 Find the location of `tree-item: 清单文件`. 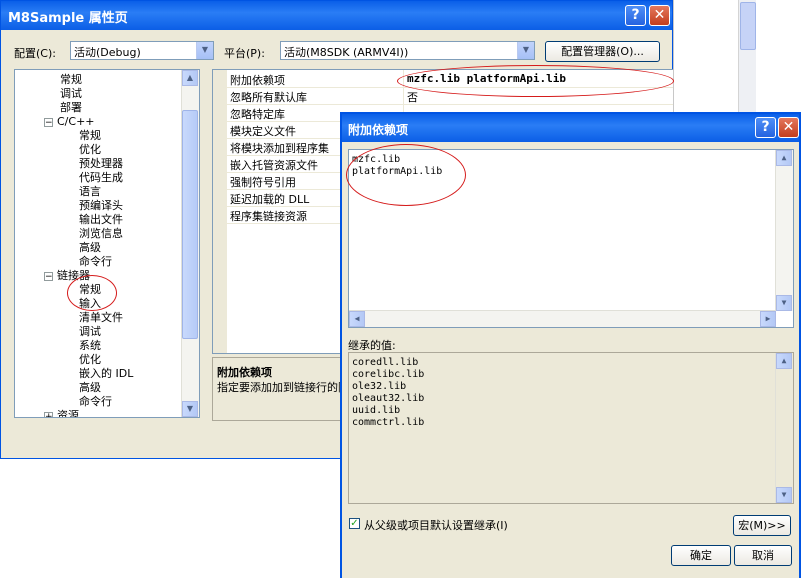

tree-item: 清单文件 is located at coordinates (101, 318).